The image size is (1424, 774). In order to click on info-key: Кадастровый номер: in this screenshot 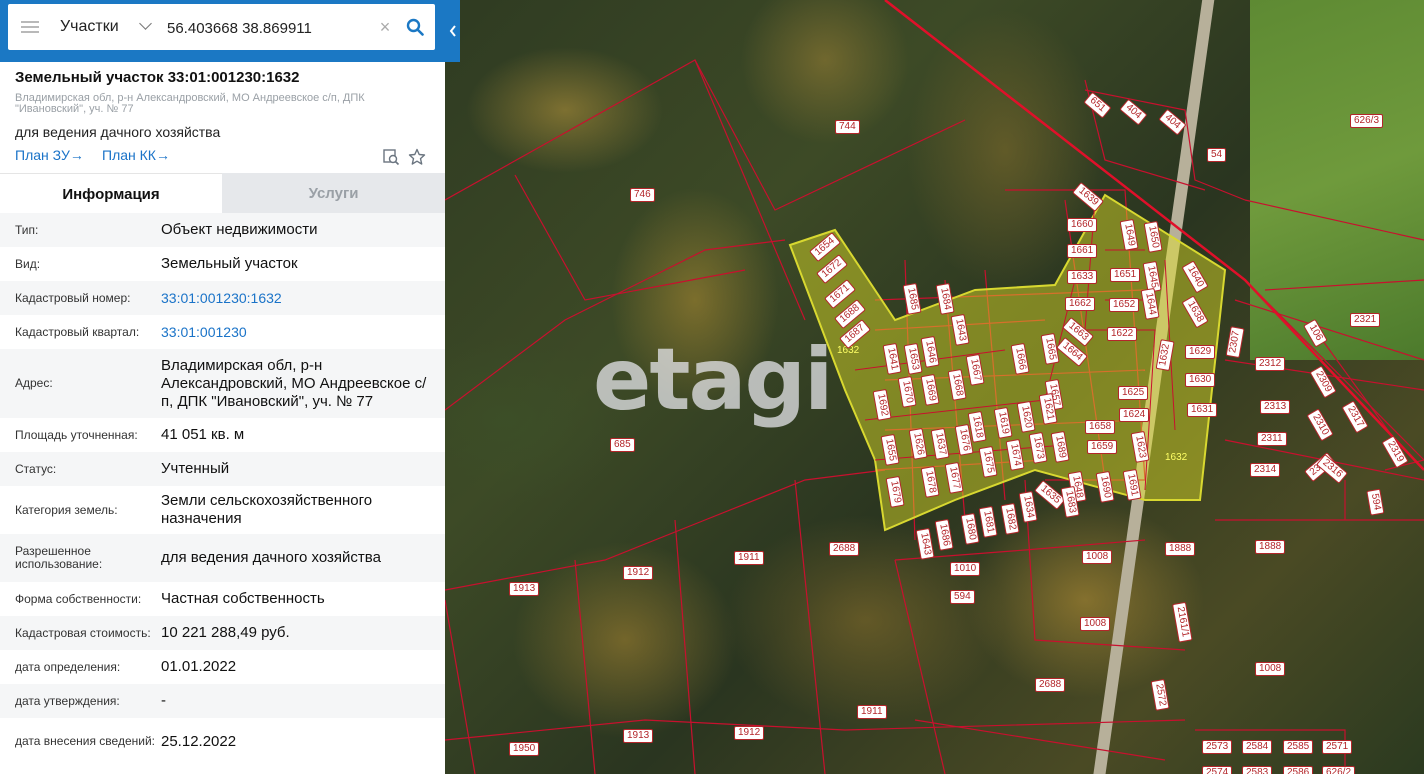, I will do `click(73, 297)`.